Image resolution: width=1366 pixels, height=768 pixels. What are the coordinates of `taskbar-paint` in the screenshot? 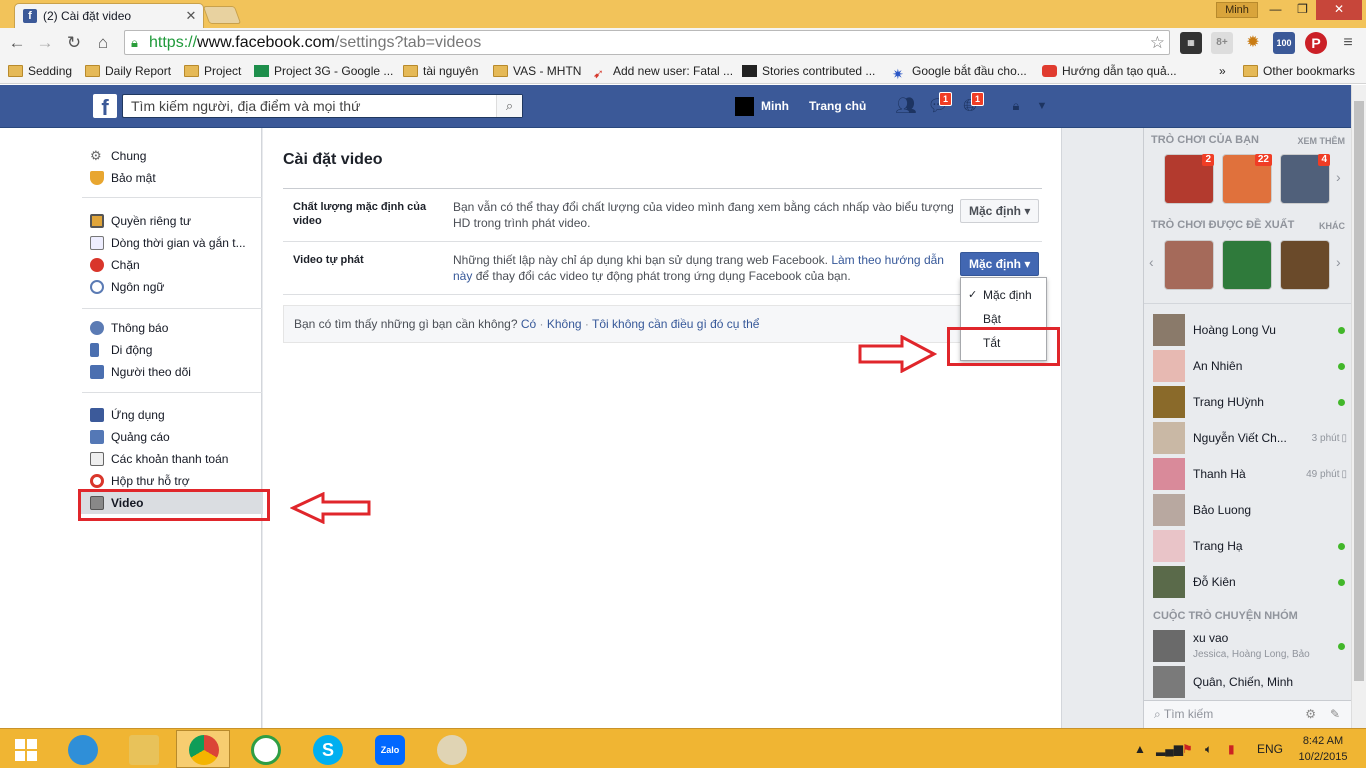 It's located at (451, 749).